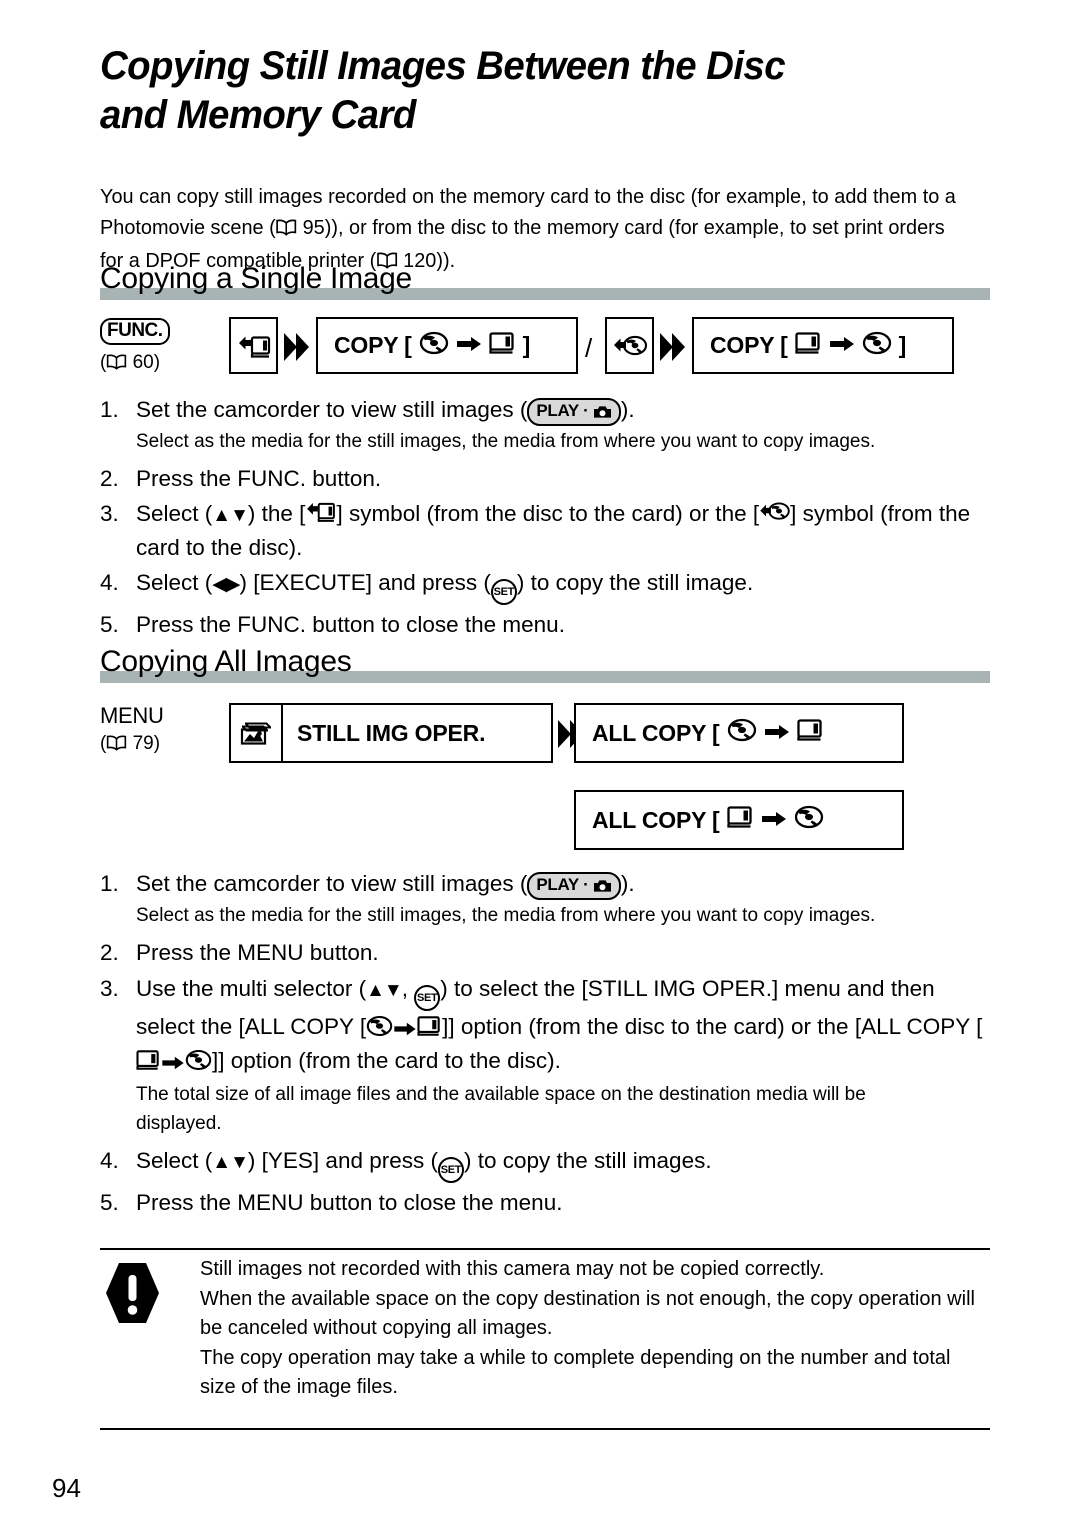 This screenshot has width=1080, height=1534. Describe the element at coordinates (276, 513) in the screenshot. I see `step-text-b: ) the [` at that location.